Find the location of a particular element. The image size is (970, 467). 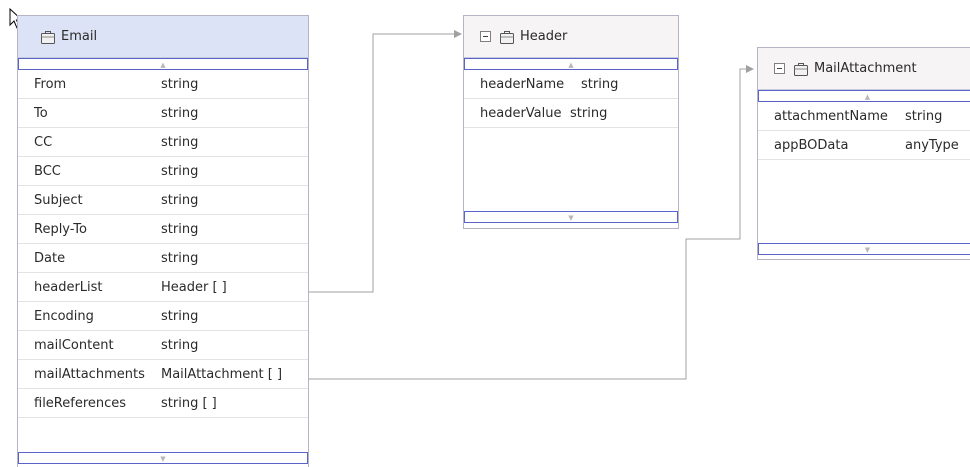

field-name: From is located at coordinates (50, 84).